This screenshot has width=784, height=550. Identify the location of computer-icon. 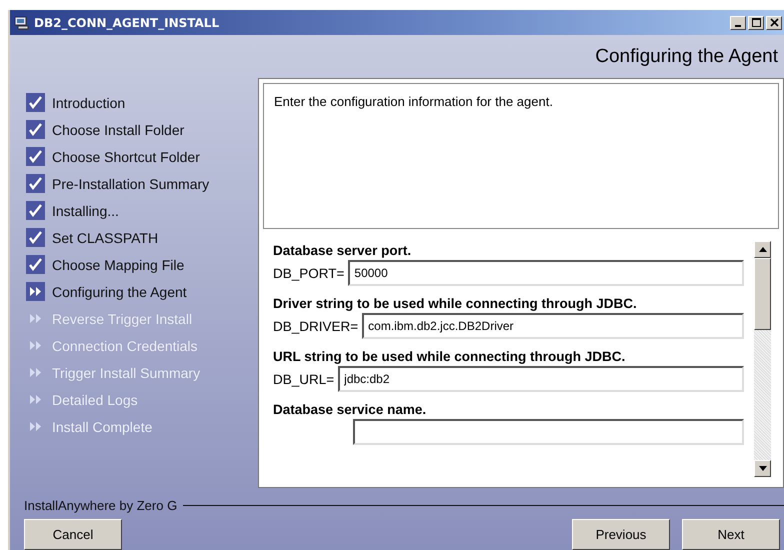
(22, 23).